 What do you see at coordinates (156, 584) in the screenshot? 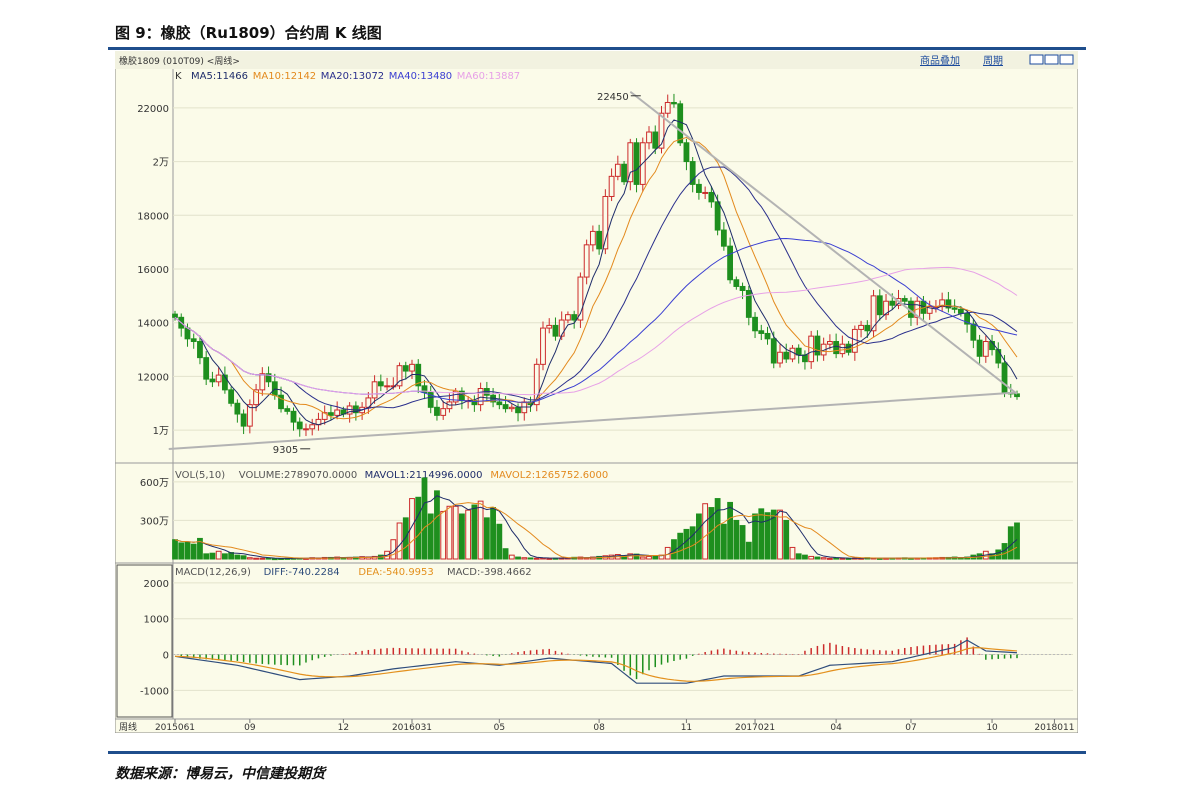
I see `macd-tick-label: 2000` at bounding box center [156, 584].